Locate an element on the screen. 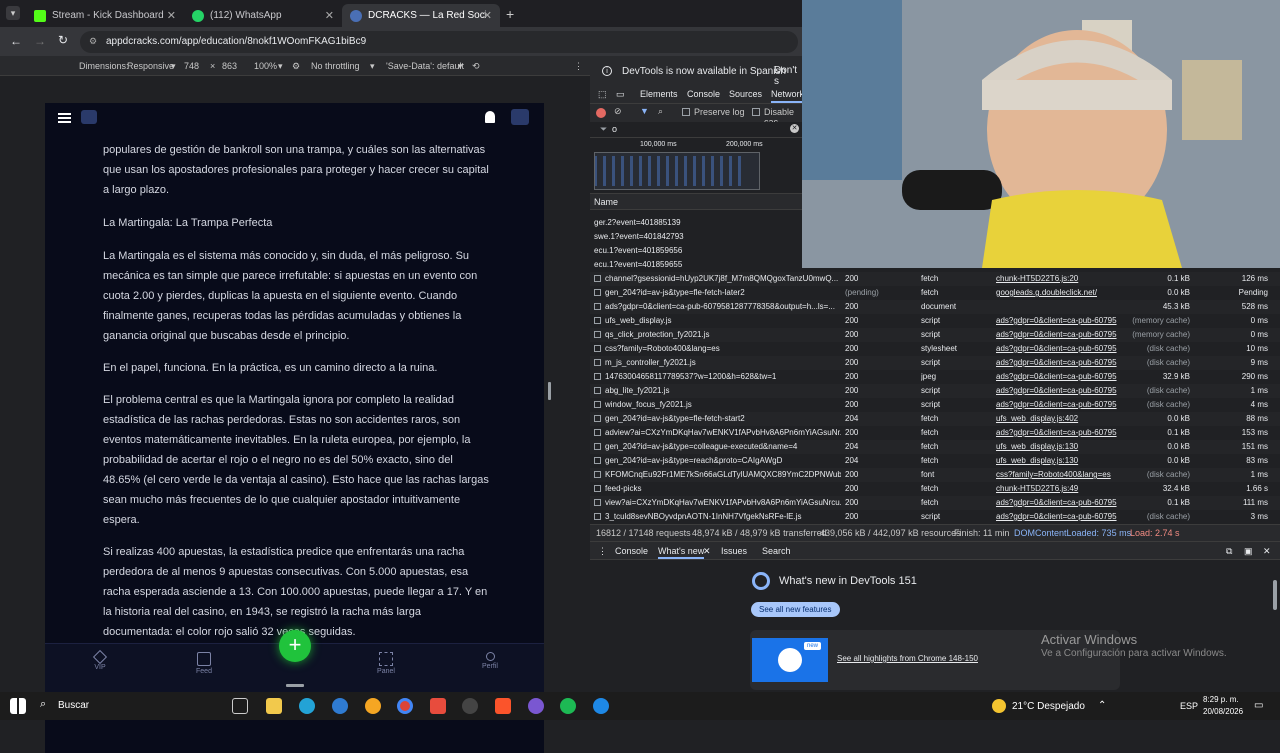 This screenshot has height=753, width=1280. tab-network: Network is located at coordinates (788, 96).